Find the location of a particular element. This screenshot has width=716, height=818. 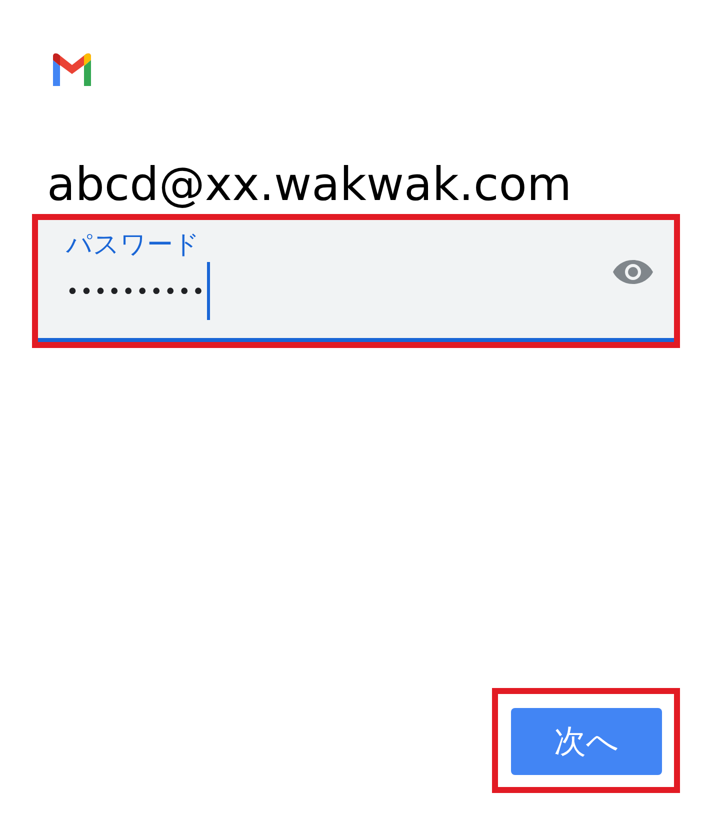

password-value: •••••••••• is located at coordinates (136, 292).